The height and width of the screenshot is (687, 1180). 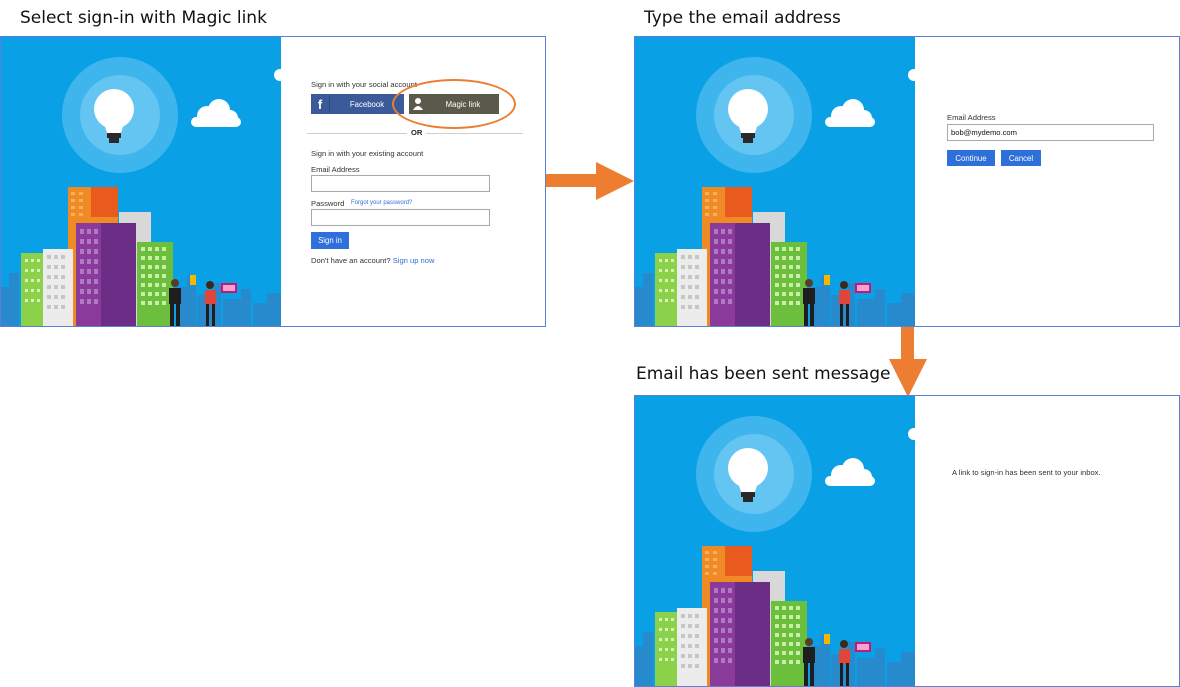 I want to click on continue-button: Continue, so click(x=971, y=158).